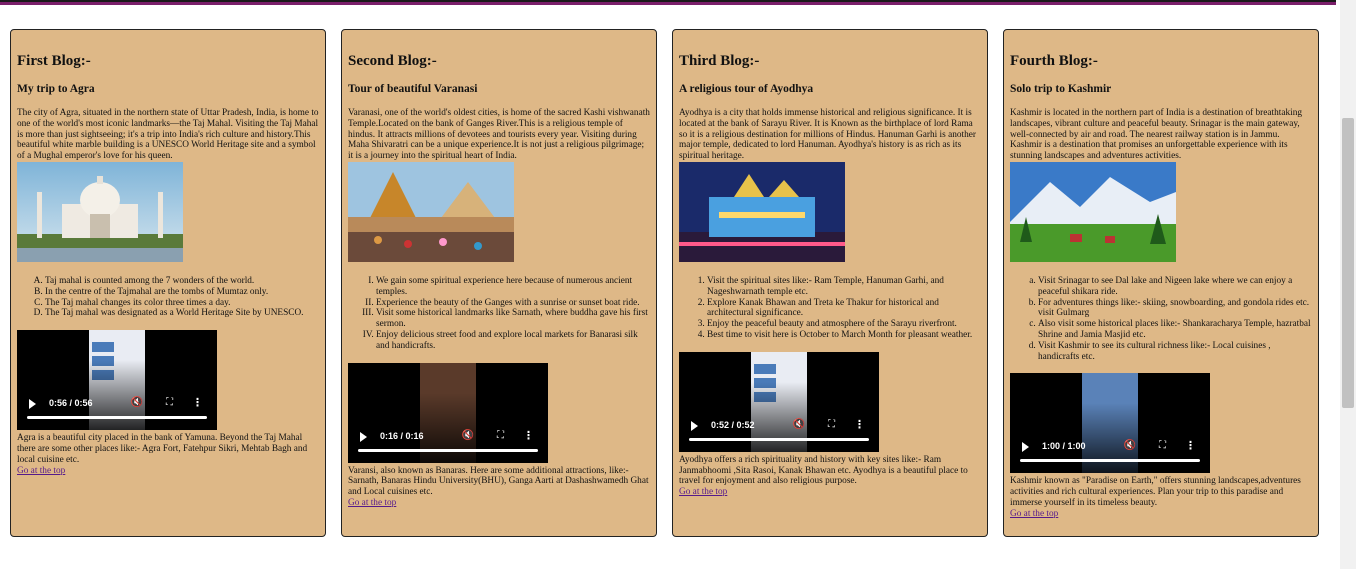  What do you see at coordinates (1110, 423) in the screenshot?
I see `video-player: 1:00 / 1:00 🔇 ⛶ ⋮` at bounding box center [1110, 423].